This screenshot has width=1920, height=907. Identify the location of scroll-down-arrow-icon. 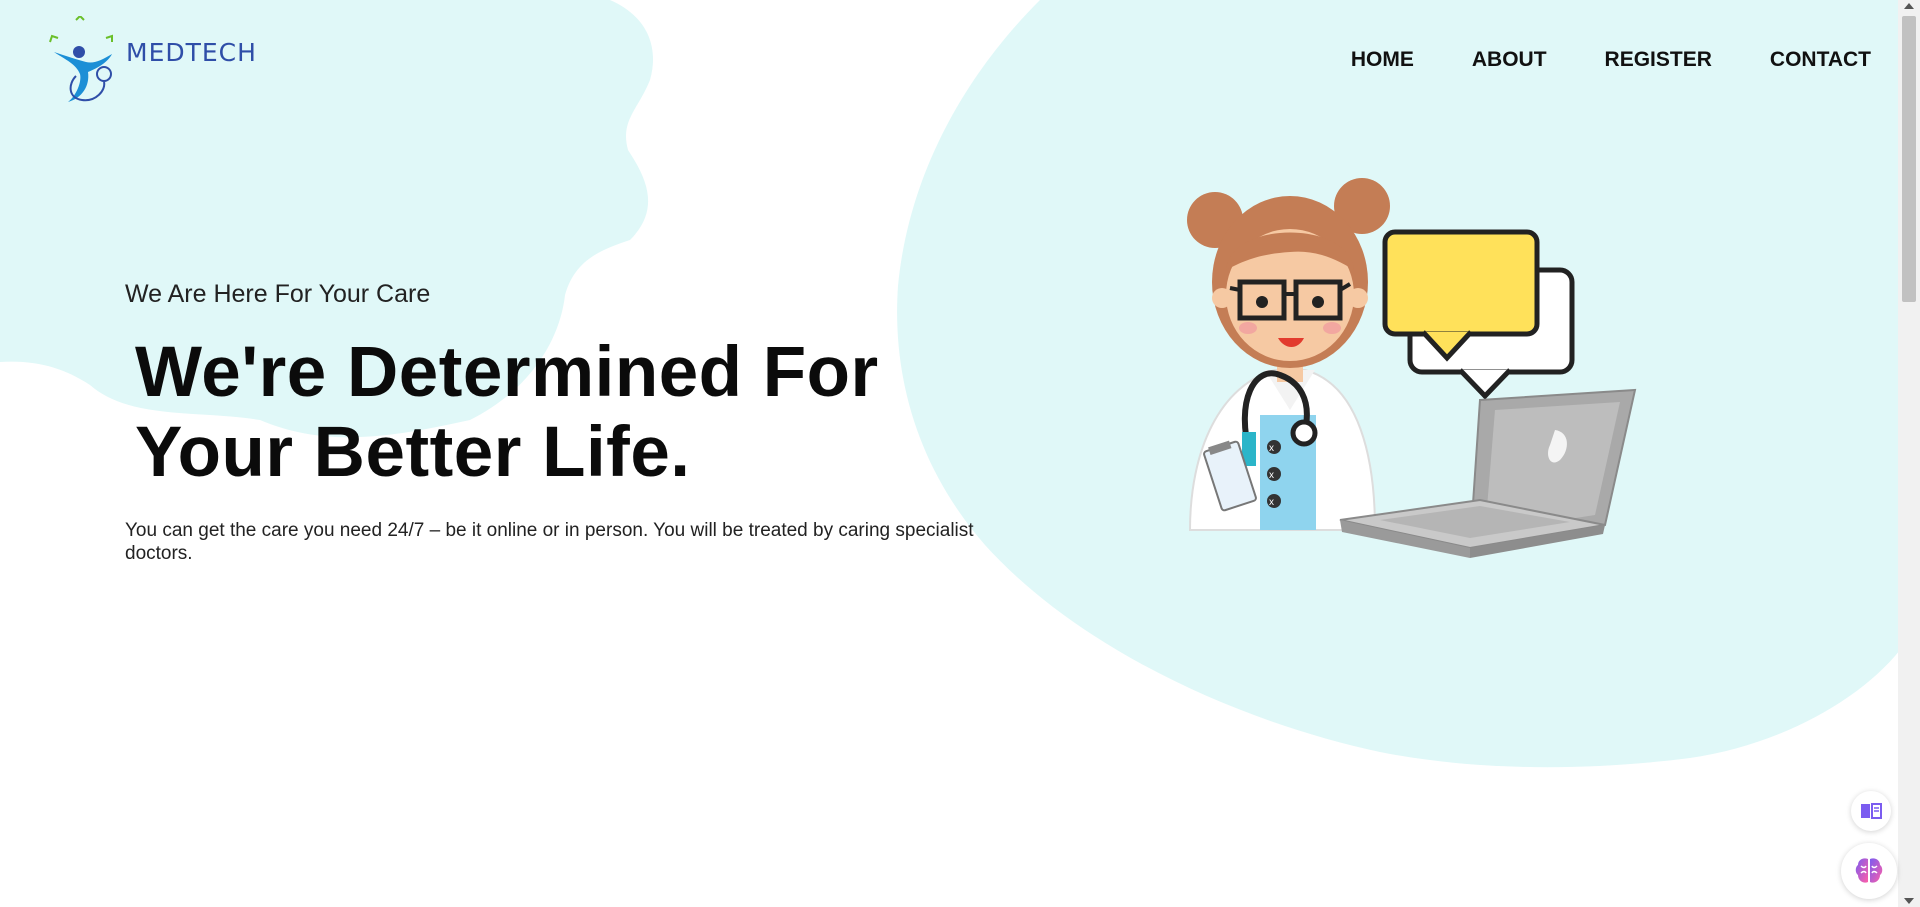
(1909, 901).